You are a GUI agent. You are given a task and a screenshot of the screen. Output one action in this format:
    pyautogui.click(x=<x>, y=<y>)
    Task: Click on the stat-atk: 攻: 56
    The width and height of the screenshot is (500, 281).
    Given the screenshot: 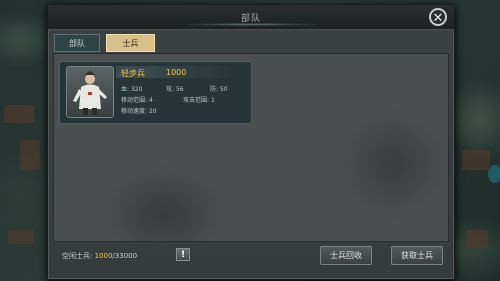 What is the action you would take?
    pyautogui.click(x=175, y=88)
    